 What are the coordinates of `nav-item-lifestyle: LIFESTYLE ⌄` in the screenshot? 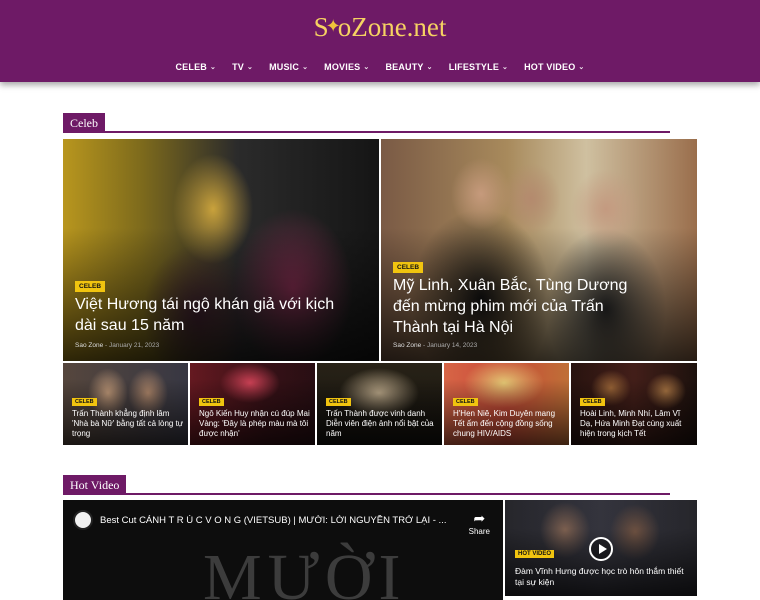 It's located at (478, 67).